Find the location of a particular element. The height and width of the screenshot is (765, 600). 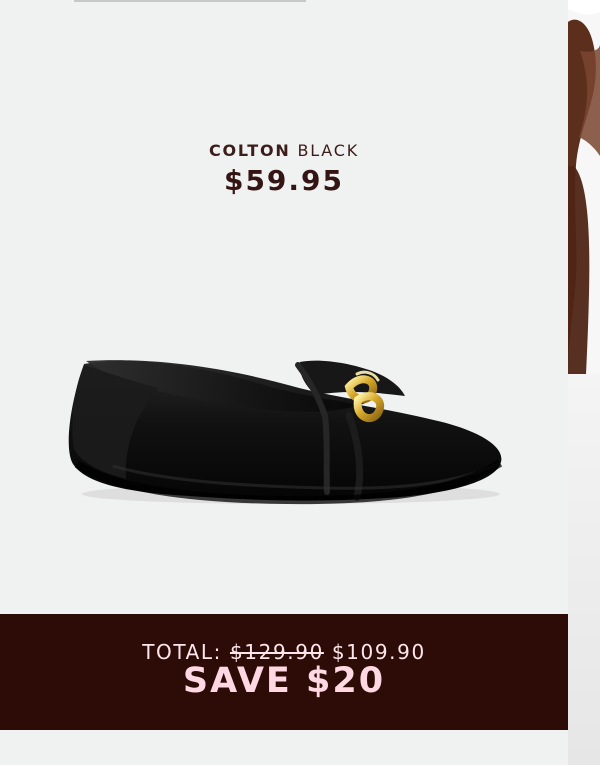

model-arm-image is located at coordinates (584, 187).